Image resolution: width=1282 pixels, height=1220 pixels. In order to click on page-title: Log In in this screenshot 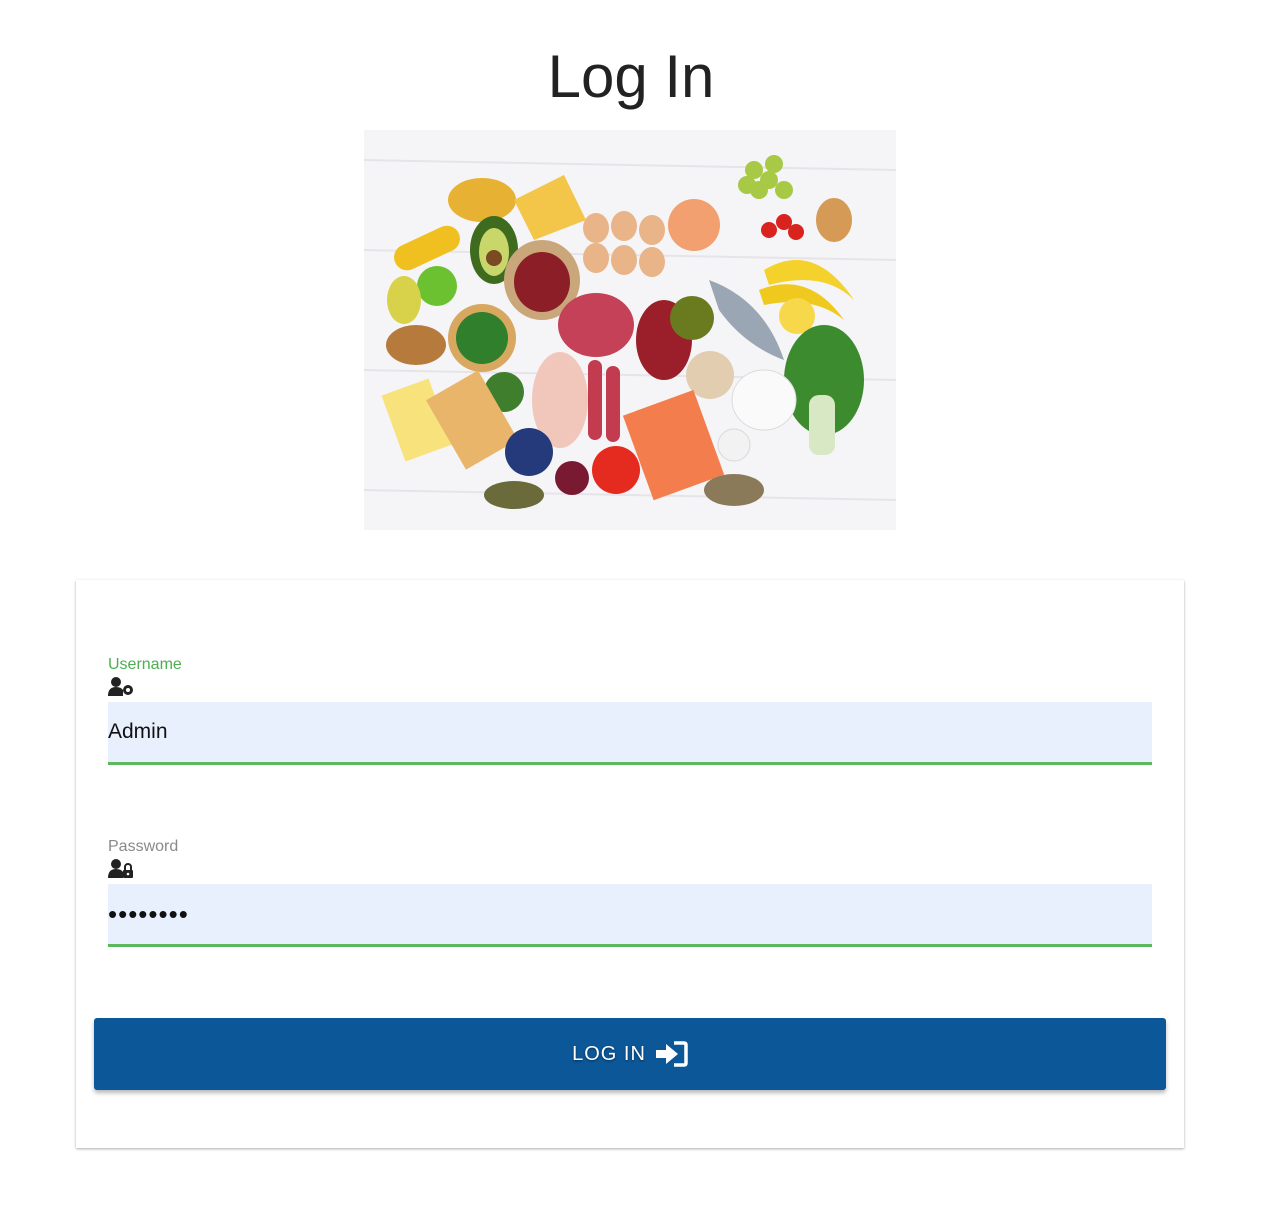, I will do `click(631, 76)`.